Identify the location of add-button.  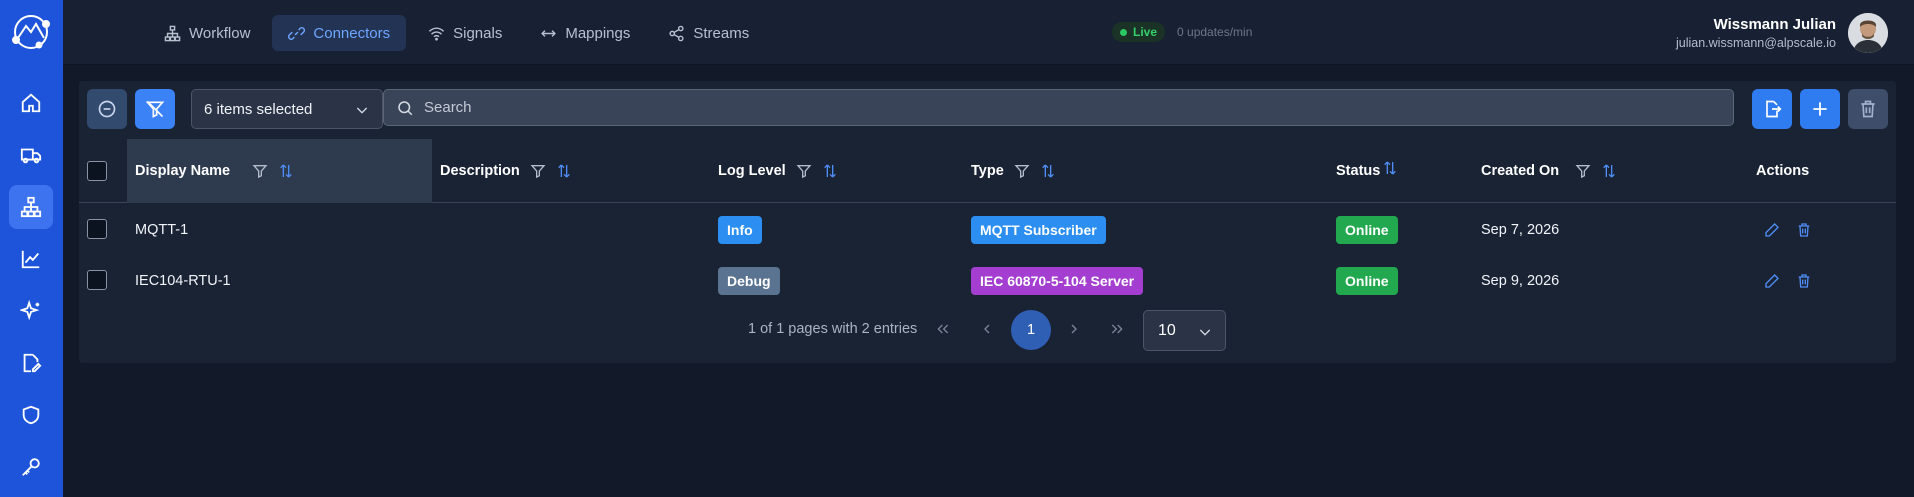
(1820, 109).